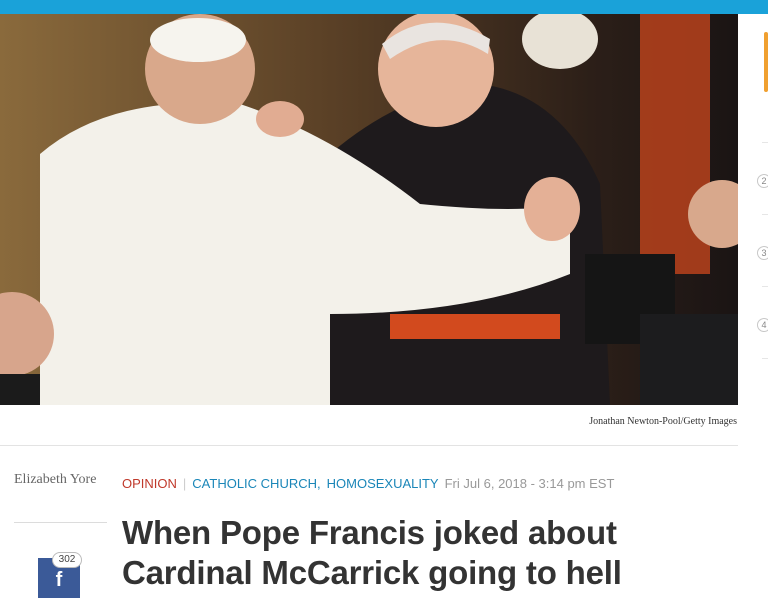  Describe the element at coordinates (55, 480) in the screenshot. I see `author-name: Elizabeth Yore` at that location.